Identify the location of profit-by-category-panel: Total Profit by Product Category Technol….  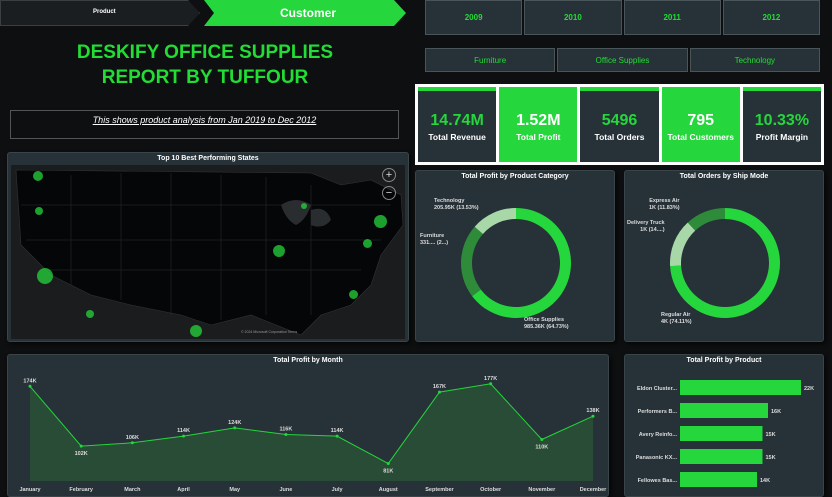
(515, 256).